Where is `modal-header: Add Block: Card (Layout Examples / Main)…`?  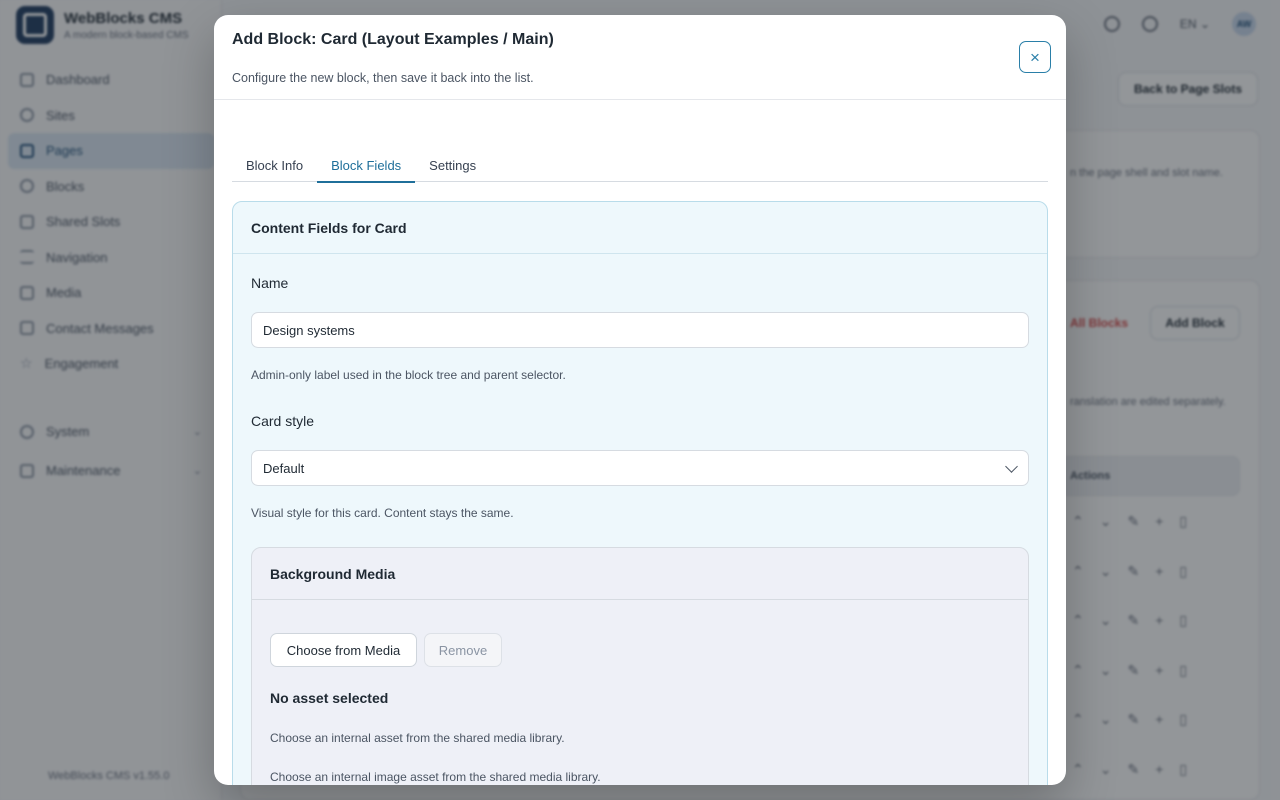
modal-header: Add Block: Card (Layout Examples / Main)… is located at coordinates (640, 57).